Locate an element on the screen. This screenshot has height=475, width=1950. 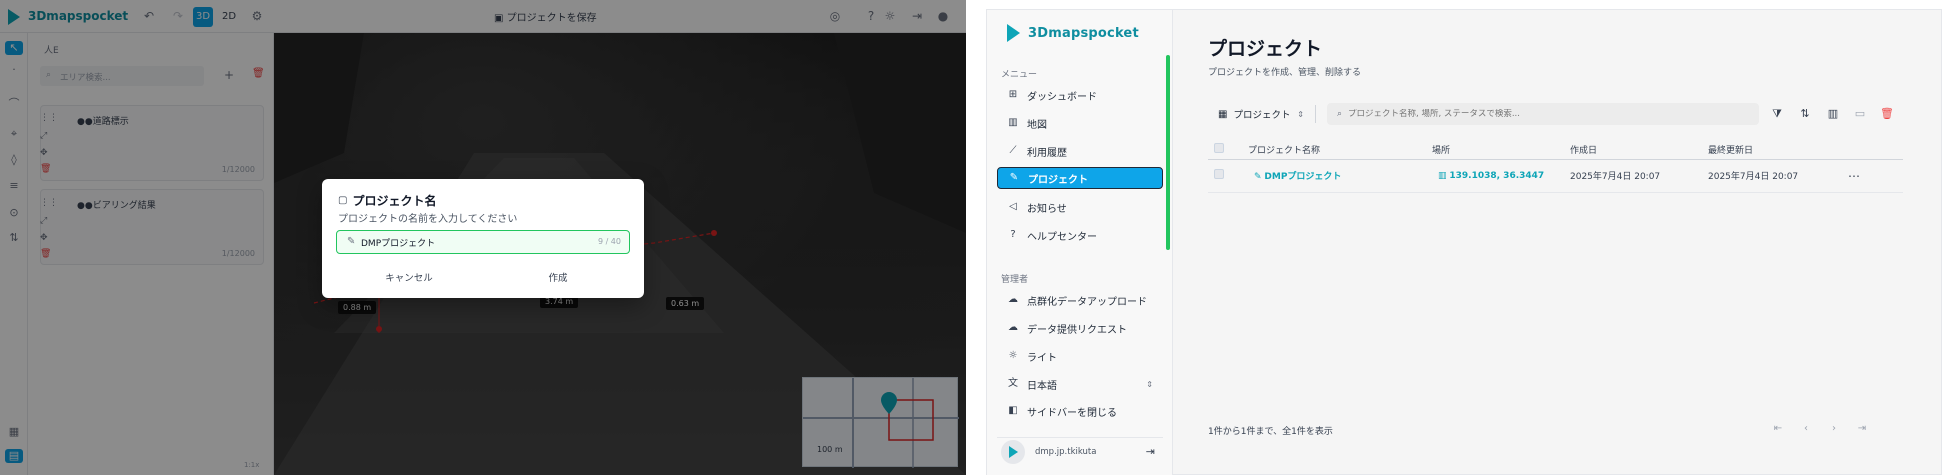
cloud-upload-icon: ☁ is located at coordinates (1013, 299).